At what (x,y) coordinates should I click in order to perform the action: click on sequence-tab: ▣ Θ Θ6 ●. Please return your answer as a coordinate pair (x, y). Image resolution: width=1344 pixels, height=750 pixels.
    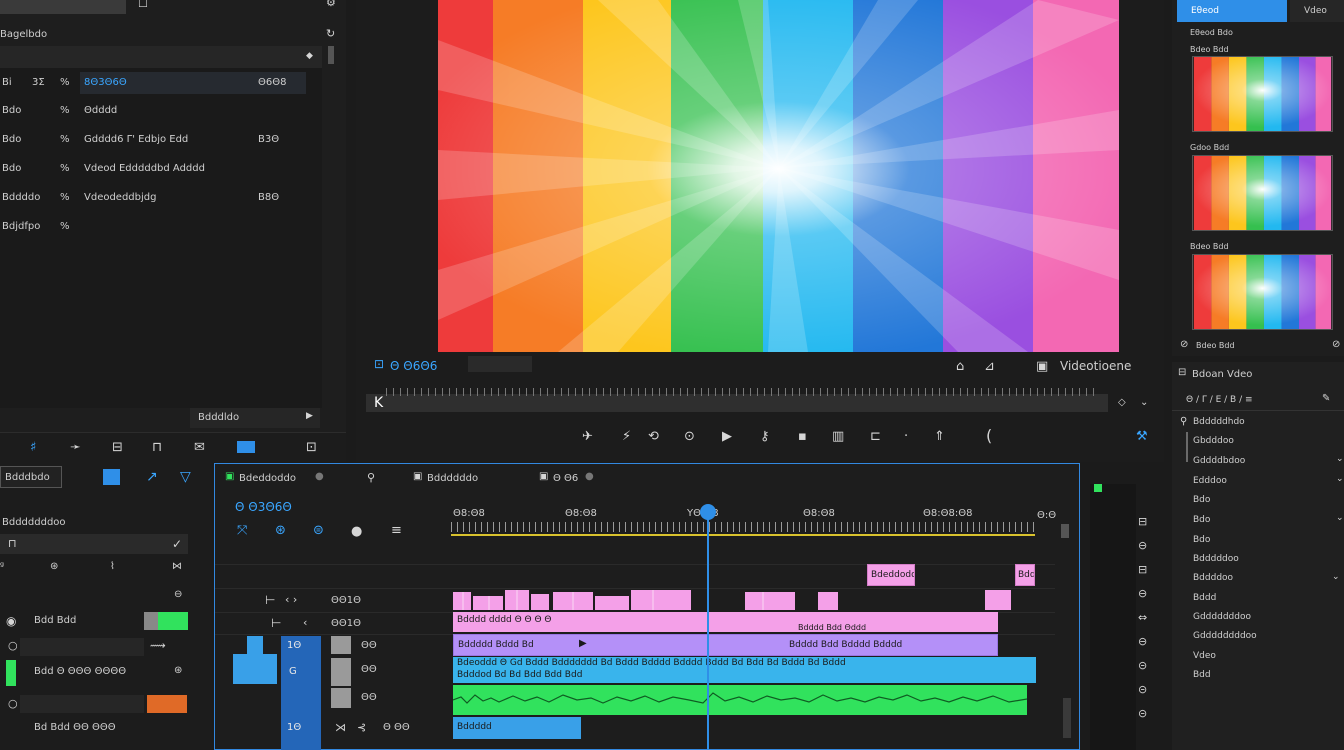
    Looking at the image, I should click on (577, 478).